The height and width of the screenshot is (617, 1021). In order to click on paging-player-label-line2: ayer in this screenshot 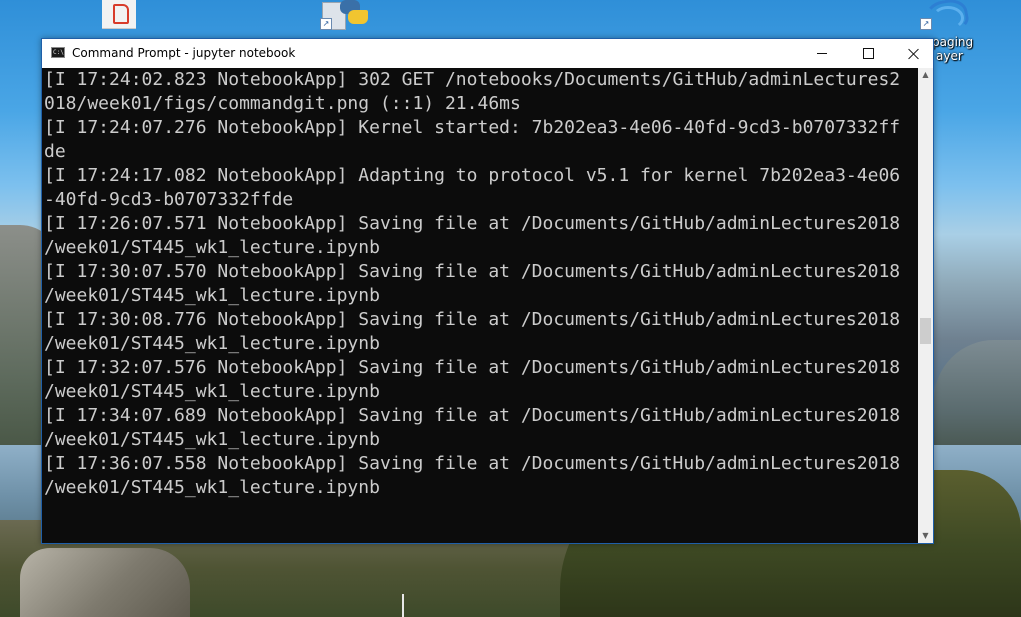, I will do `click(949, 56)`.